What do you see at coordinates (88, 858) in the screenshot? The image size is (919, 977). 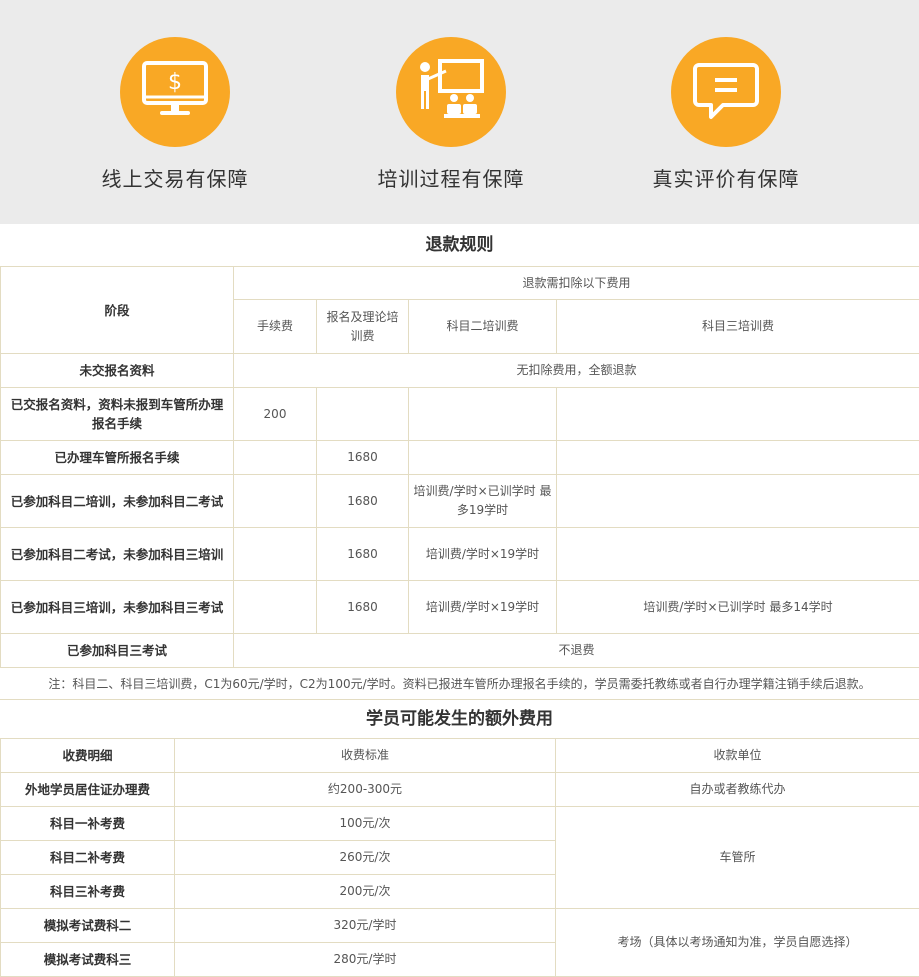 I see `item-cell: 科目二补考费` at bounding box center [88, 858].